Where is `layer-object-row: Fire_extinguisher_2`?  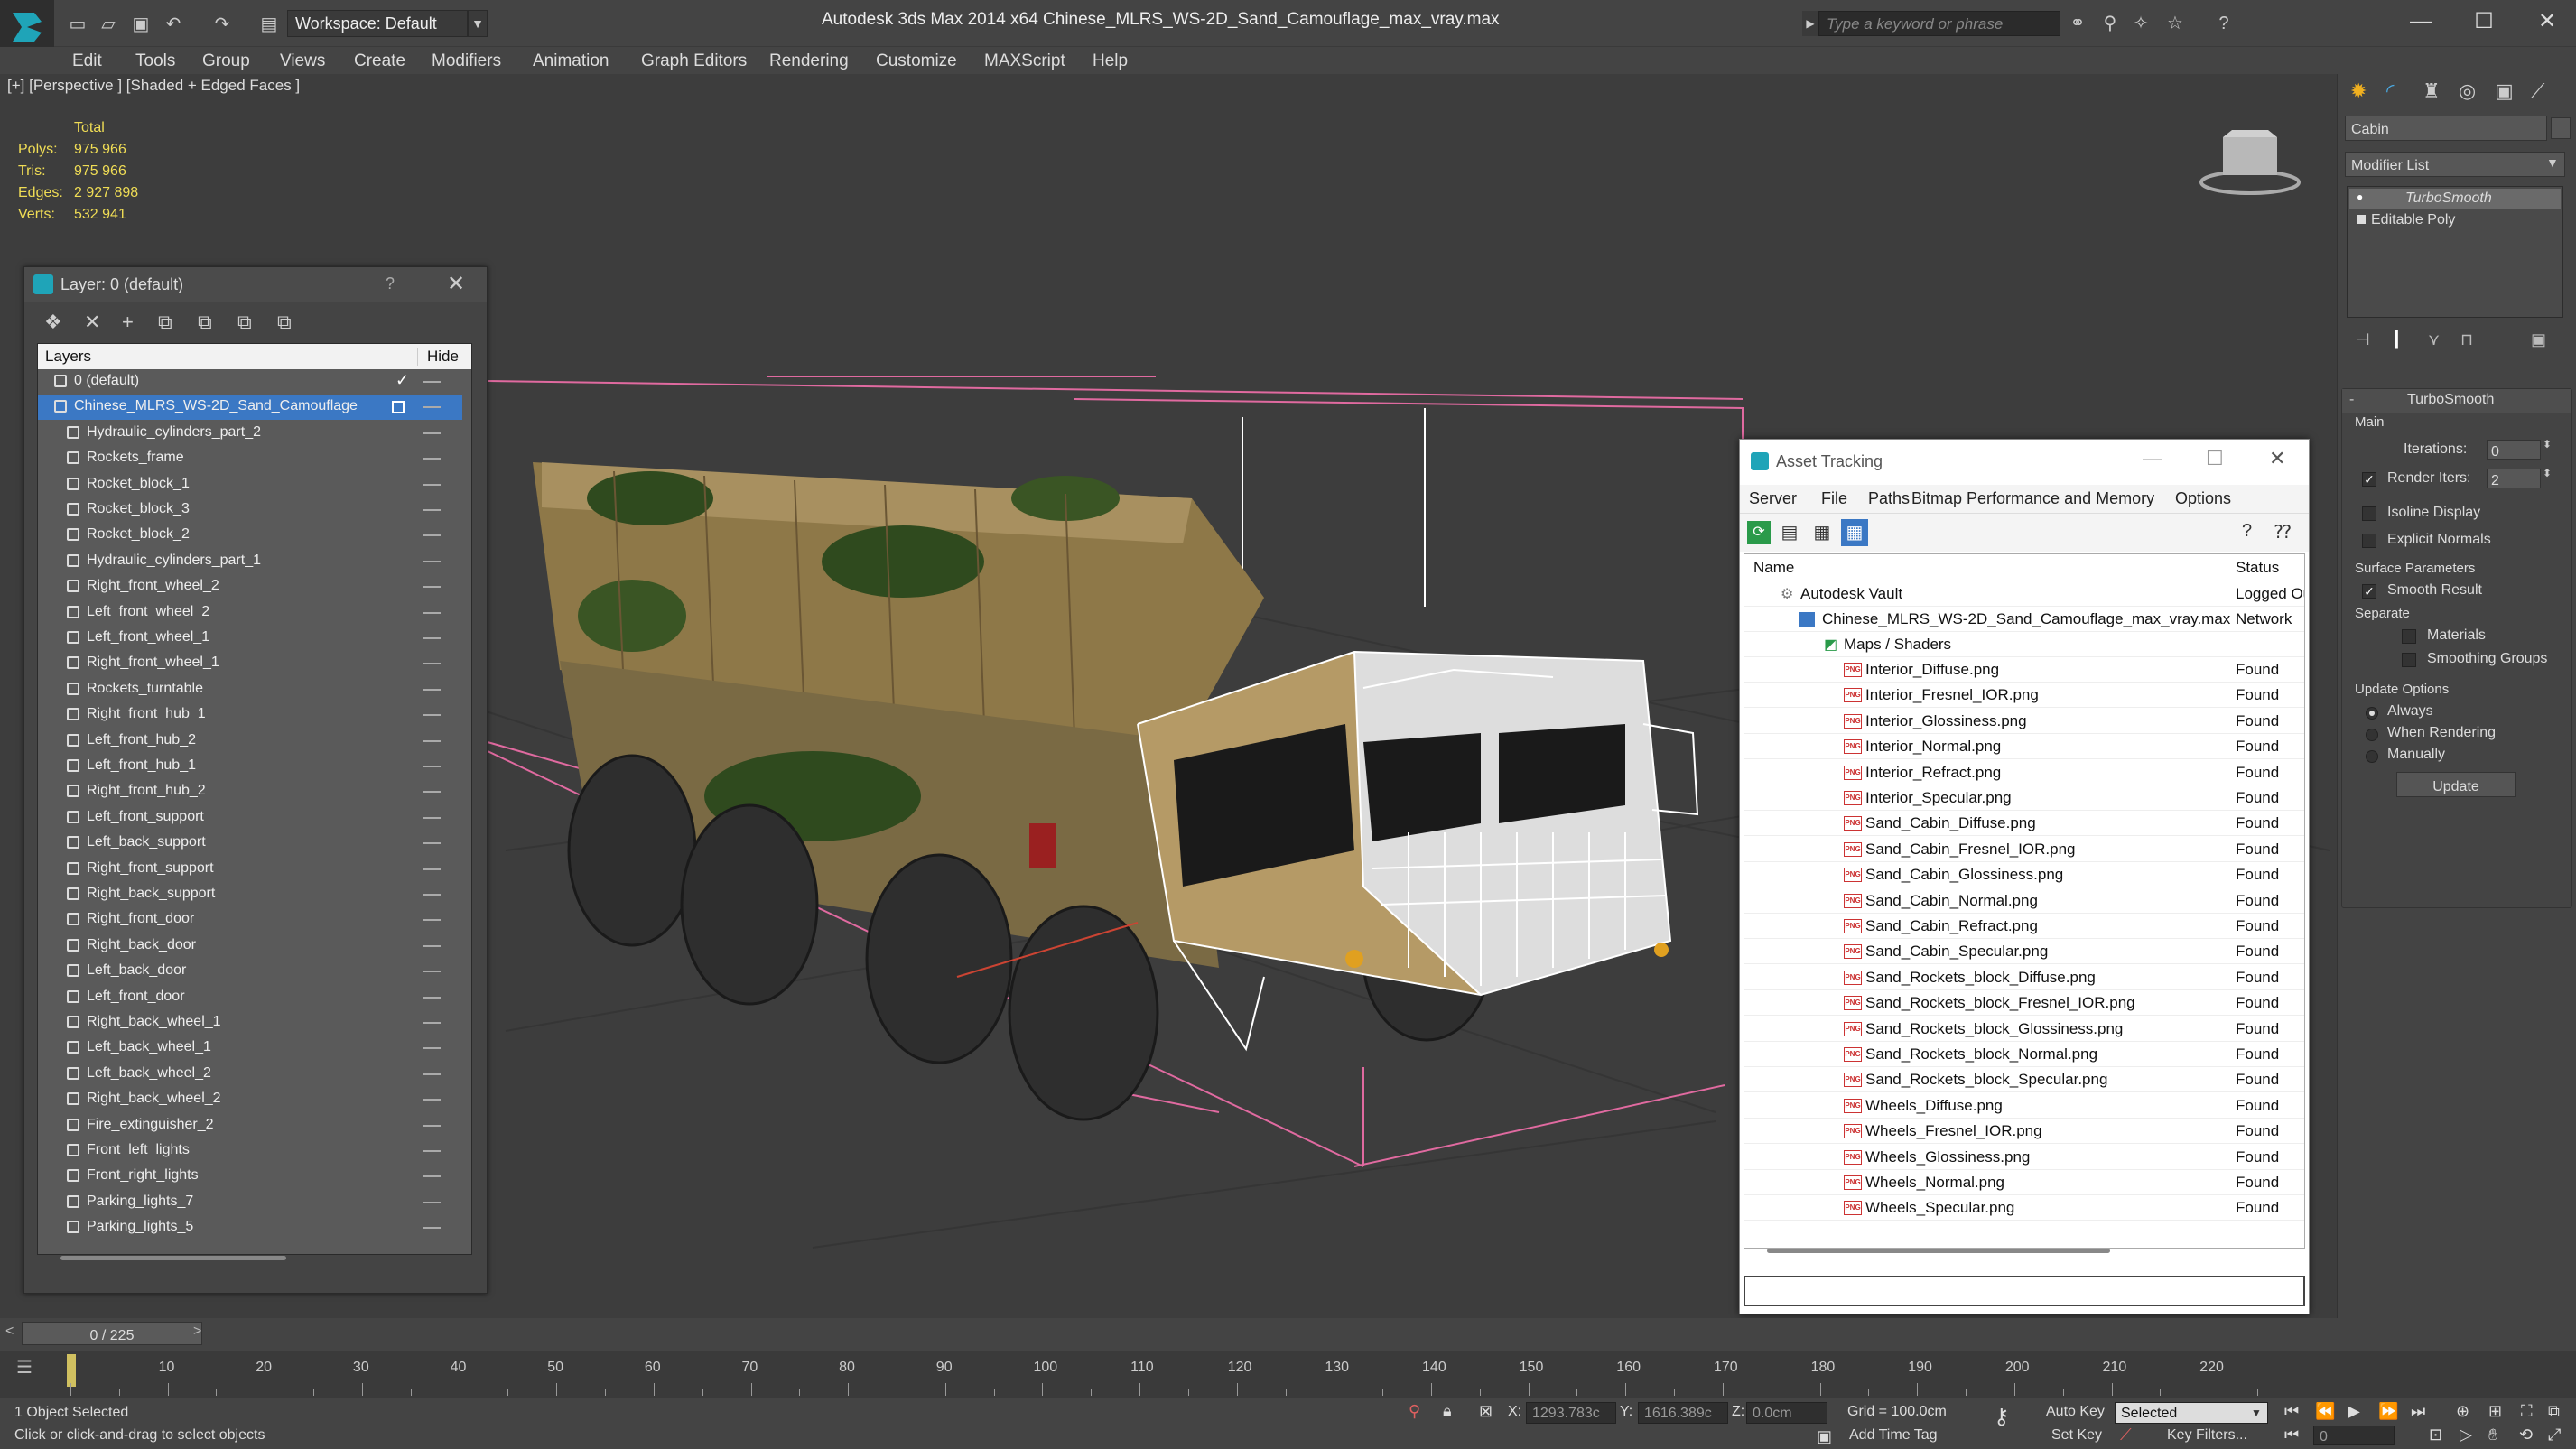 layer-object-row: Fire_extinguisher_2 is located at coordinates (250, 1125).